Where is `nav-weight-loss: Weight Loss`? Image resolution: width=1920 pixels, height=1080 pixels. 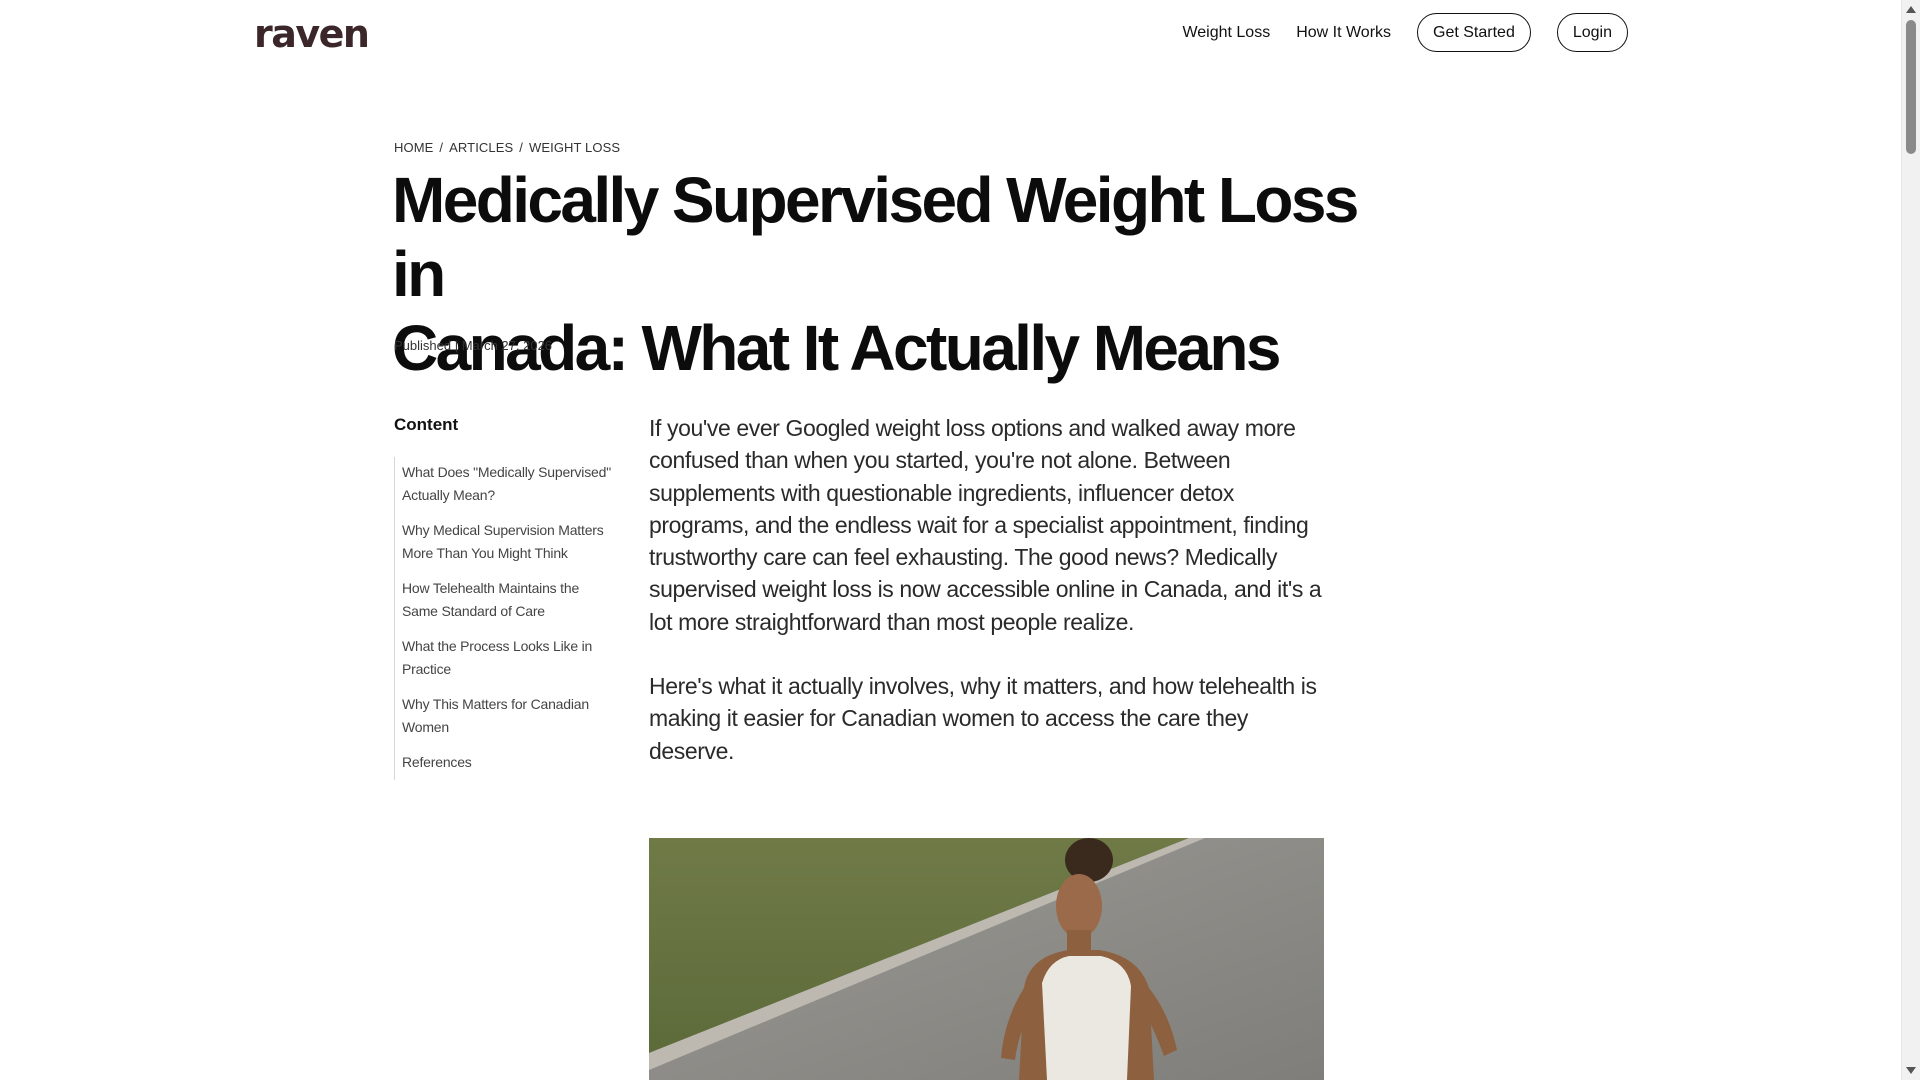 nav-weight-loss: Weight Loss is located at coordinates (1226, 33).